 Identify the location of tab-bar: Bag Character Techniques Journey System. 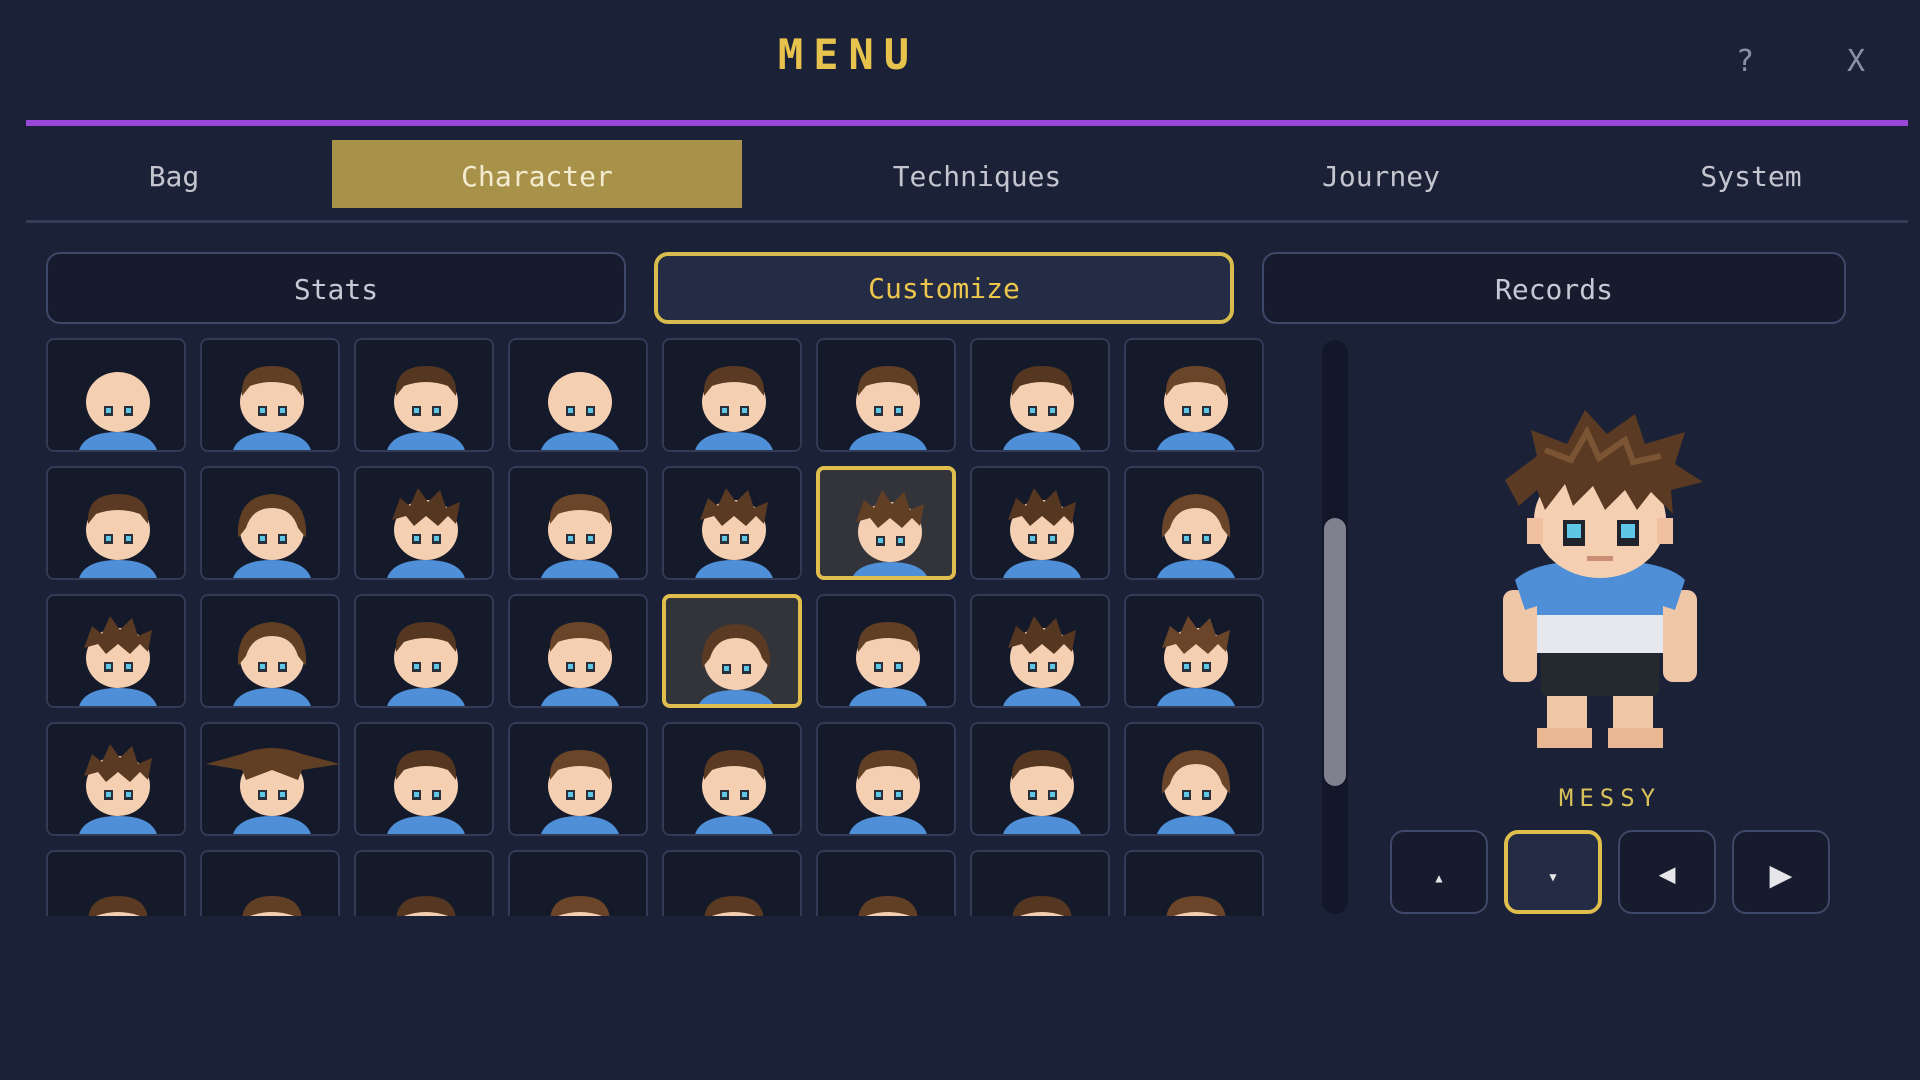
(967, 174).